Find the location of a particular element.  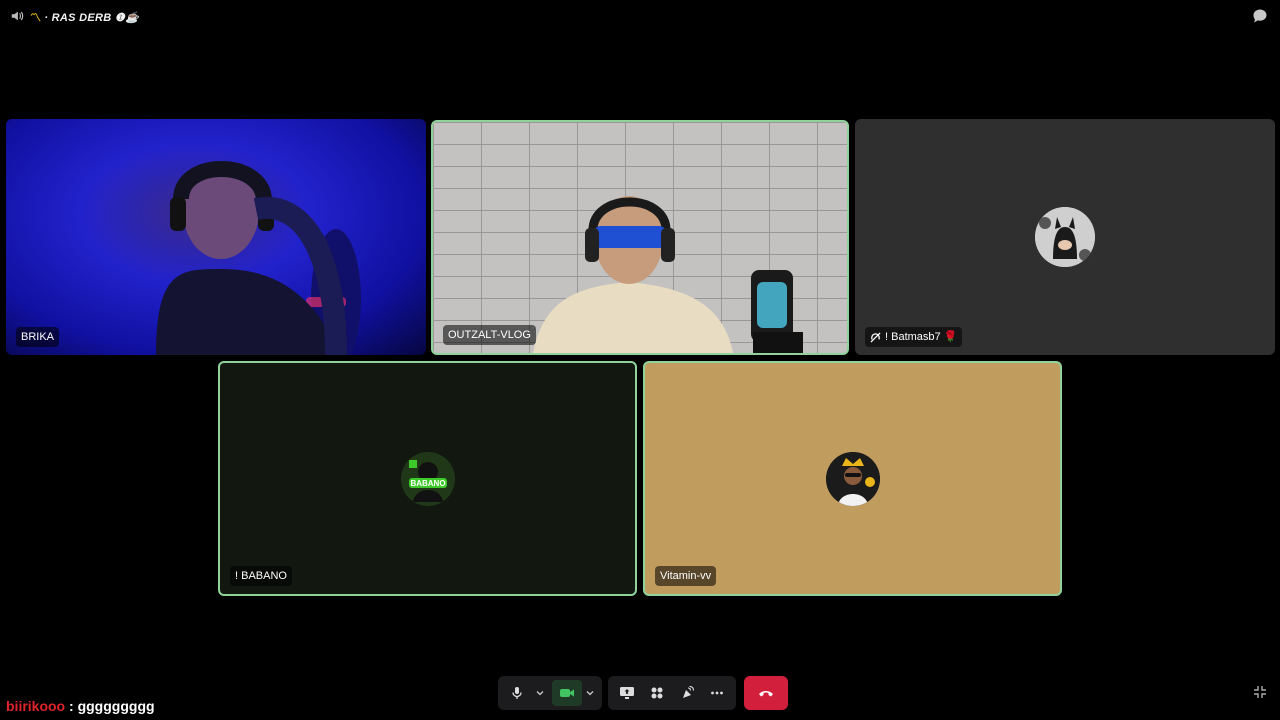

microphone-icon is located at coordinates (517, 693).